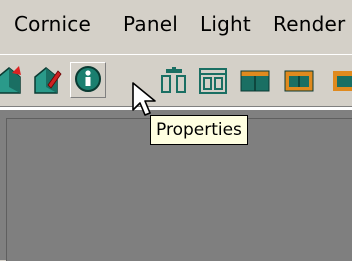 Image resolution: width=352 pixels, height=261 pixels. Describe the element at coordinates (199, 130) in the screenshot. I see `properties-tooltip: Properties` at that location.